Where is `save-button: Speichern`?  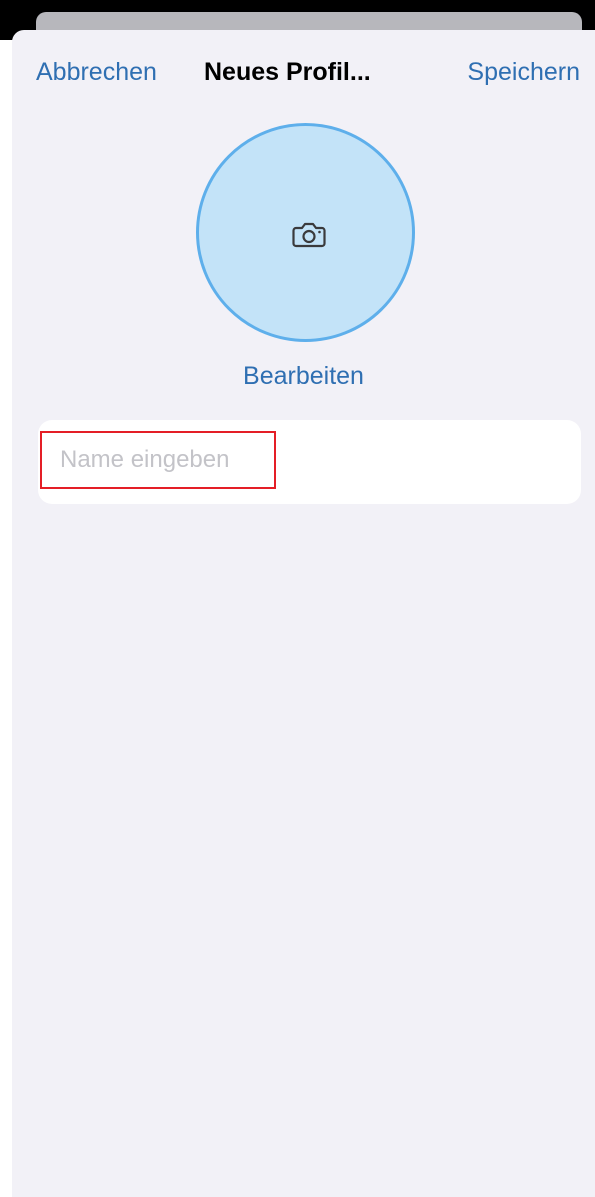
save-button: Speichern is located at coordinates (523, 72).